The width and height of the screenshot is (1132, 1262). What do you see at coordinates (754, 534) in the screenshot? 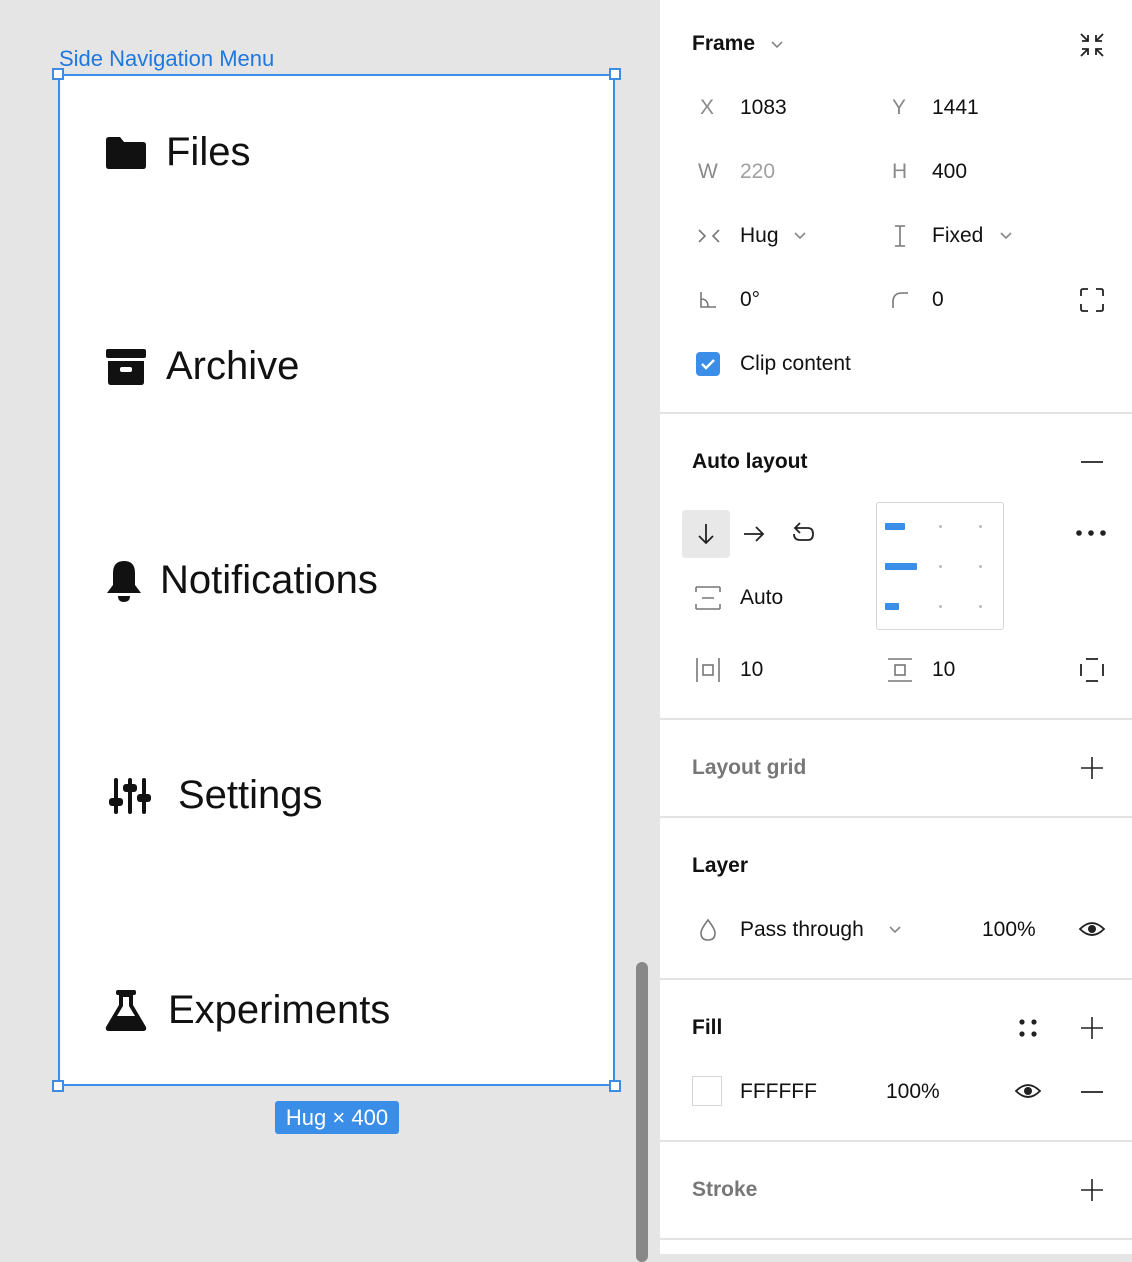
I see `arrow-right-icon` at bounding box center [754, 534].